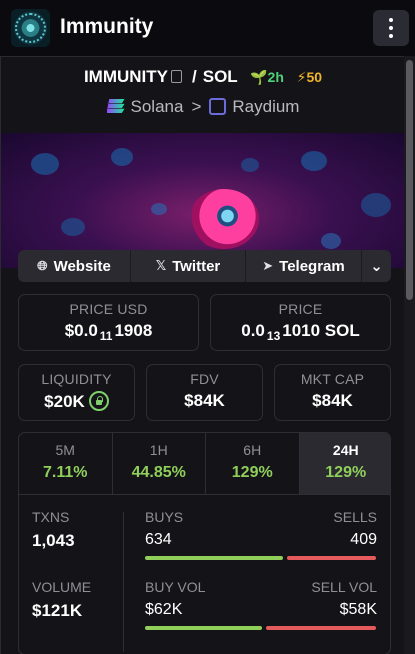  I want to click on pair-age: 🌱2h, so click(267, 77).